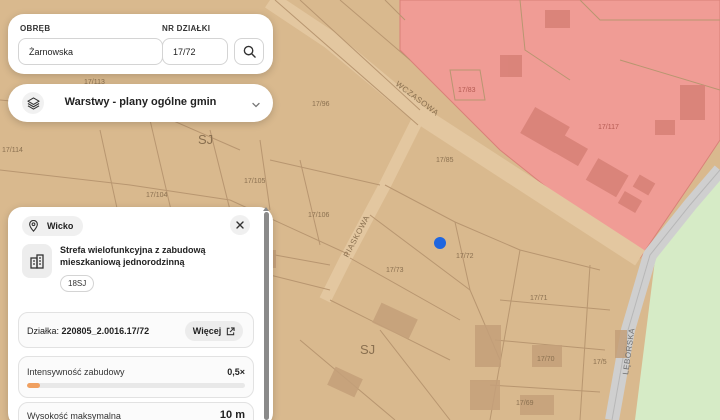  Describe the element at coordinates (266, 316) in the screenshot. I see `info-panel-scrollbar` at that location.